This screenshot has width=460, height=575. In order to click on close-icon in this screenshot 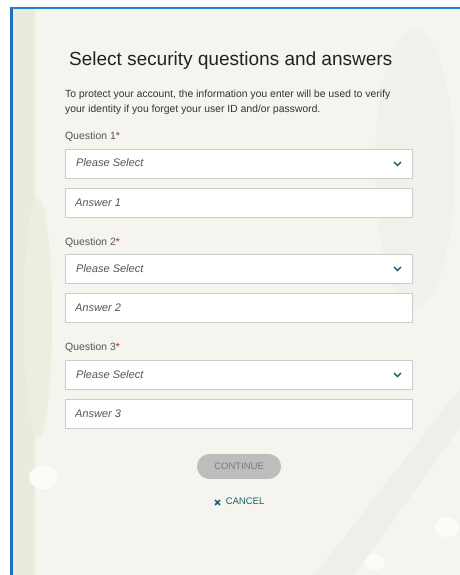, I will do `click(217, 502)`.